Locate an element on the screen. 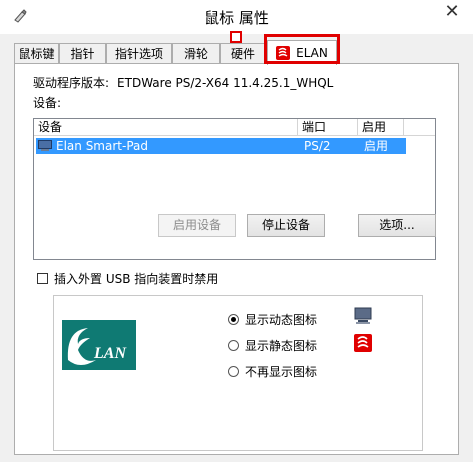  radio-label: 显示静态图标 is located at coordinates (281, 346).